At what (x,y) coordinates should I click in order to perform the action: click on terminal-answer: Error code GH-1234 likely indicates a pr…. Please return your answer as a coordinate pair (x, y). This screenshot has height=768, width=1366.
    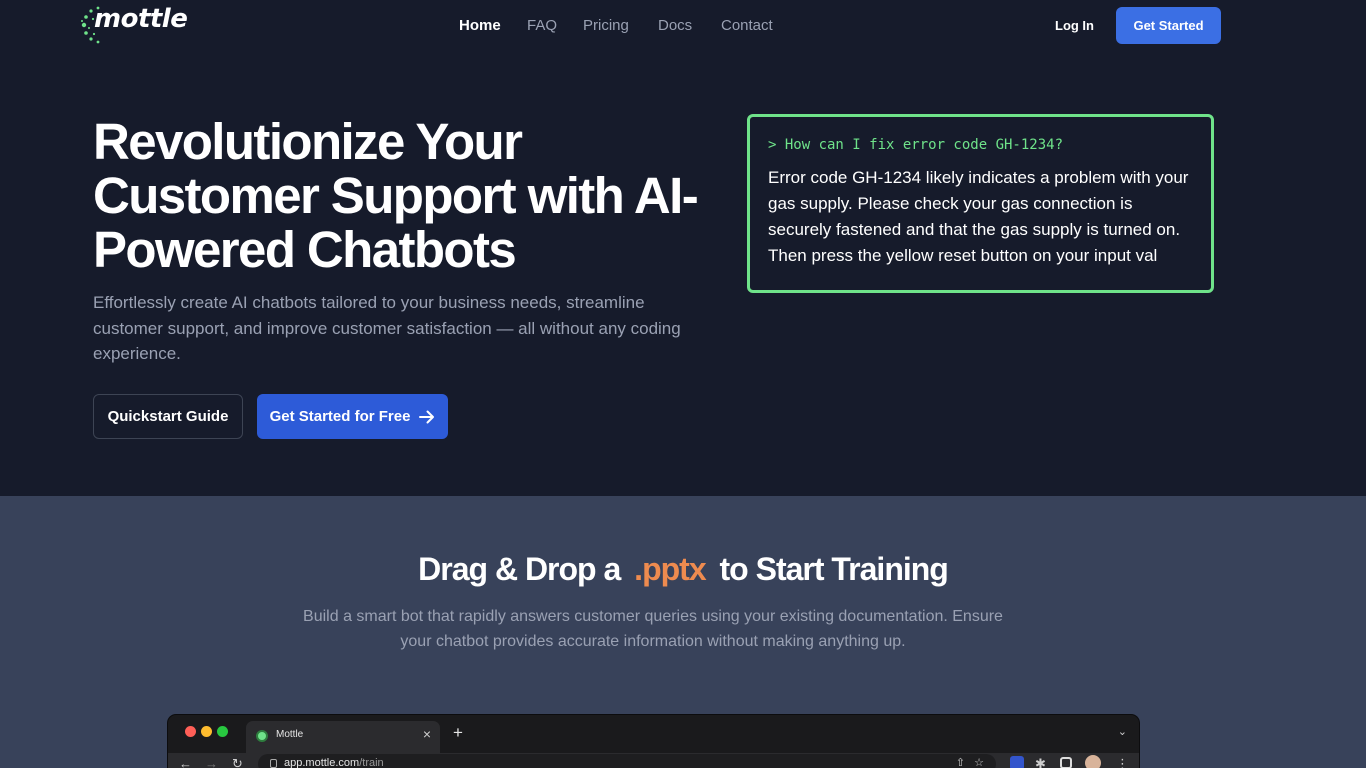
    Looking at the image, I should click on (978, 216).